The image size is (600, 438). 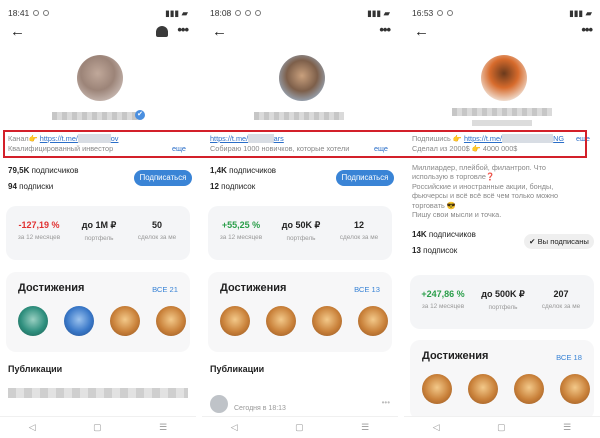 I want to click on status-time: 18:41, so click(x=19, y=13).